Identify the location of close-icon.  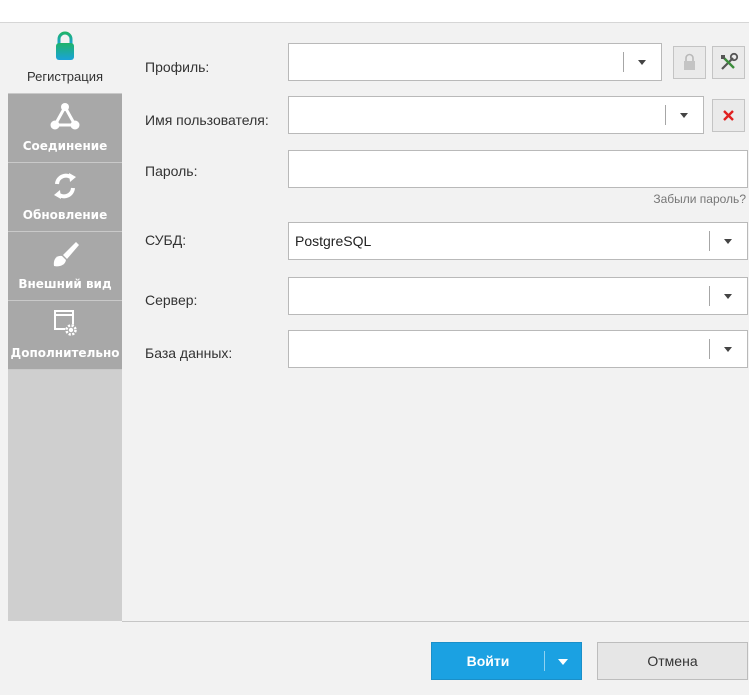
(728, 115).